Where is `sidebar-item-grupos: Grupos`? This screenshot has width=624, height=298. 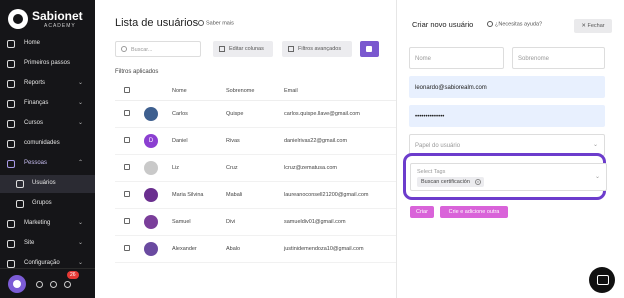 sidebar-item-grupos: Grupos is located at coordinates (47, 204).